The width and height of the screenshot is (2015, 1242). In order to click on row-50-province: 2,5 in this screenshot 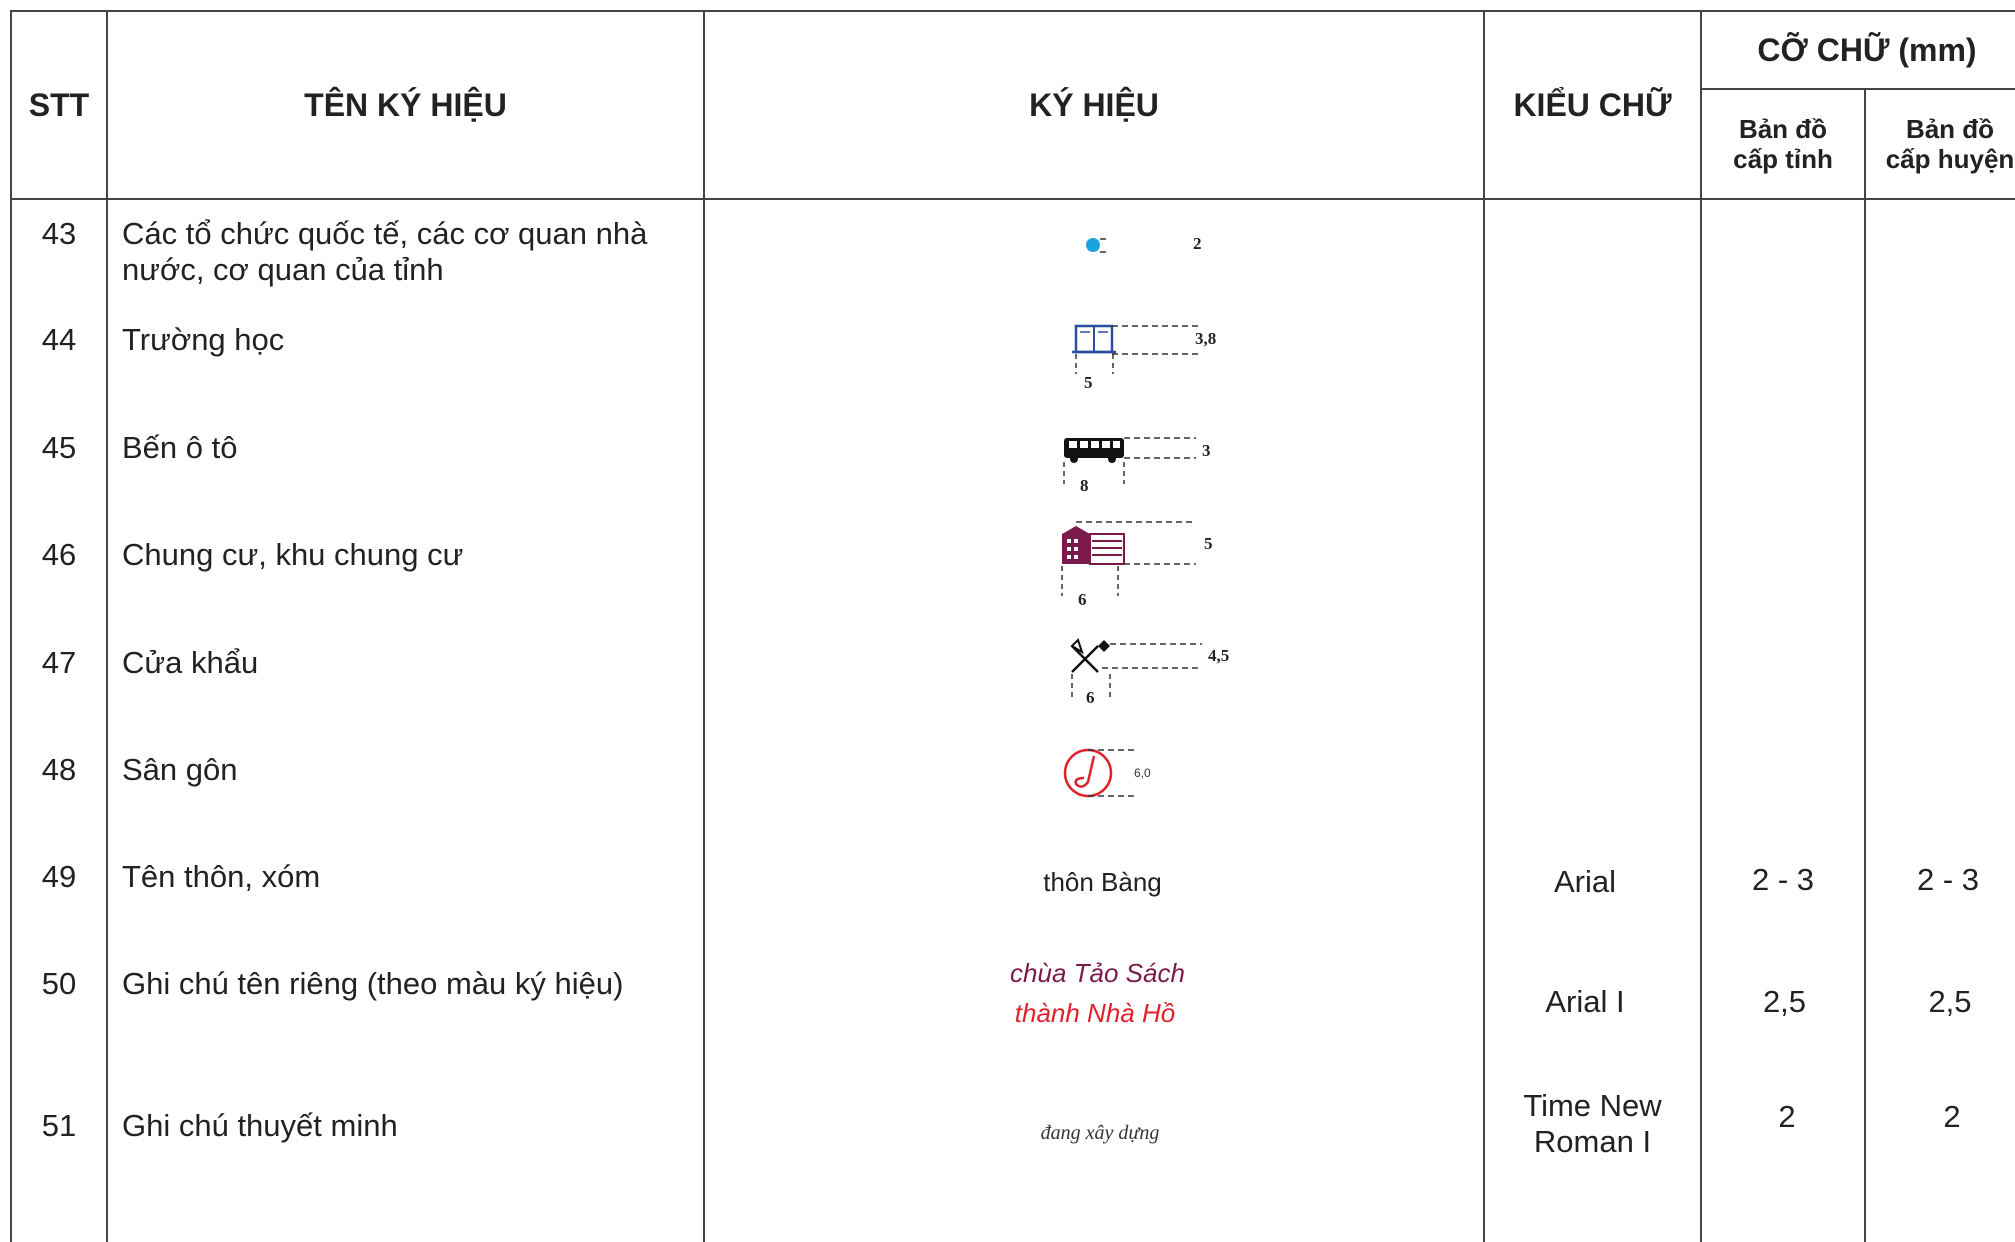, I will do `click(1784, 1001)`.